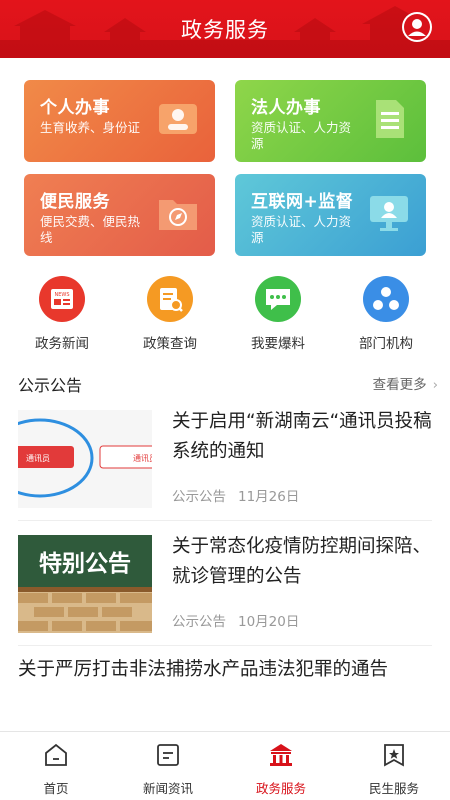  Describe the element at coordinates (269, 497) in the screenshot. I see `article-date: 11月26日` at that location.